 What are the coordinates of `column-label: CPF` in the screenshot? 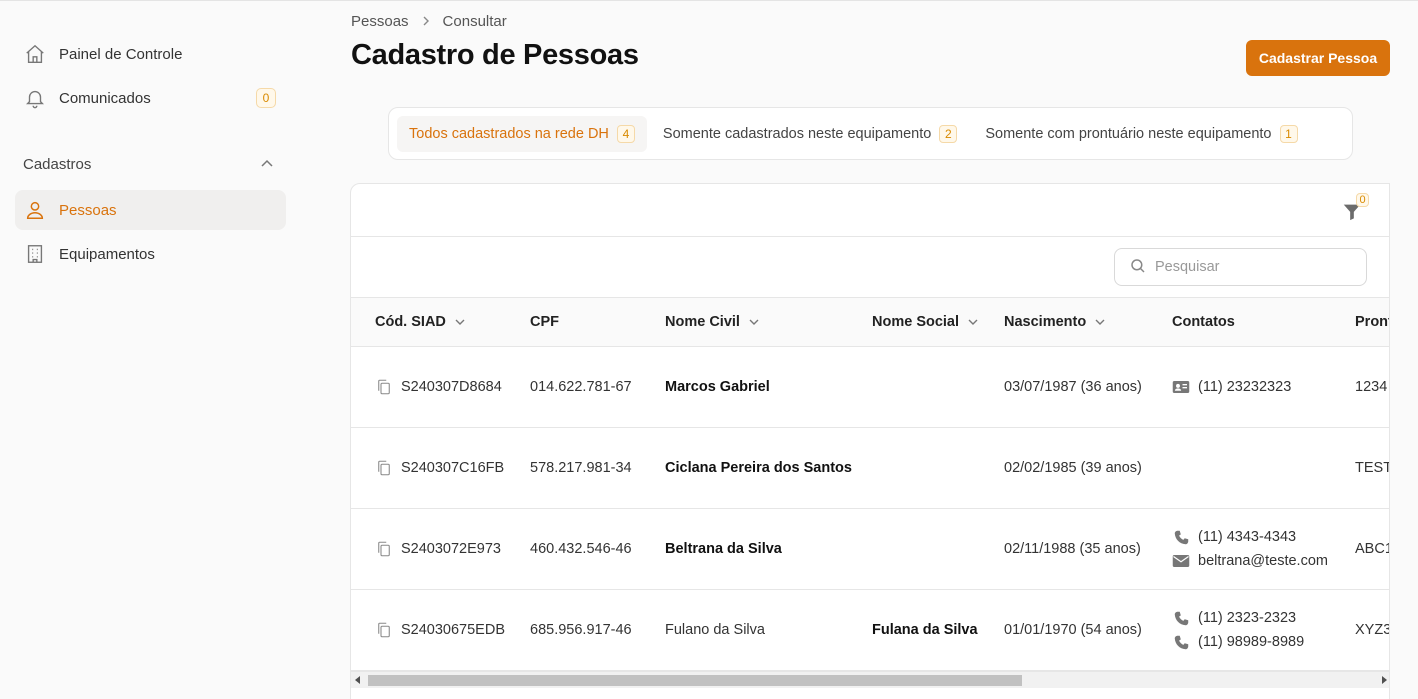 It's located at (544, 322).